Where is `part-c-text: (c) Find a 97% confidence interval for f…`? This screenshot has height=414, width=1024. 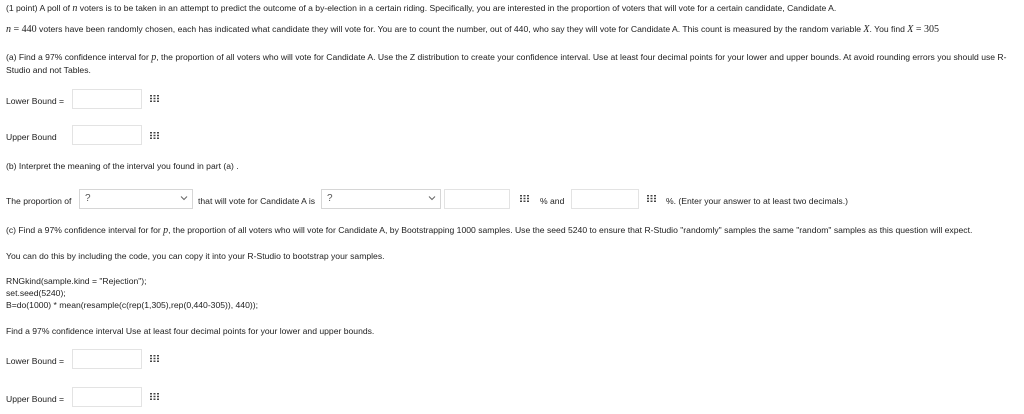
part-c-text: (c) Find a 97% confidence interval for f… is located at coordinates (85, 230).